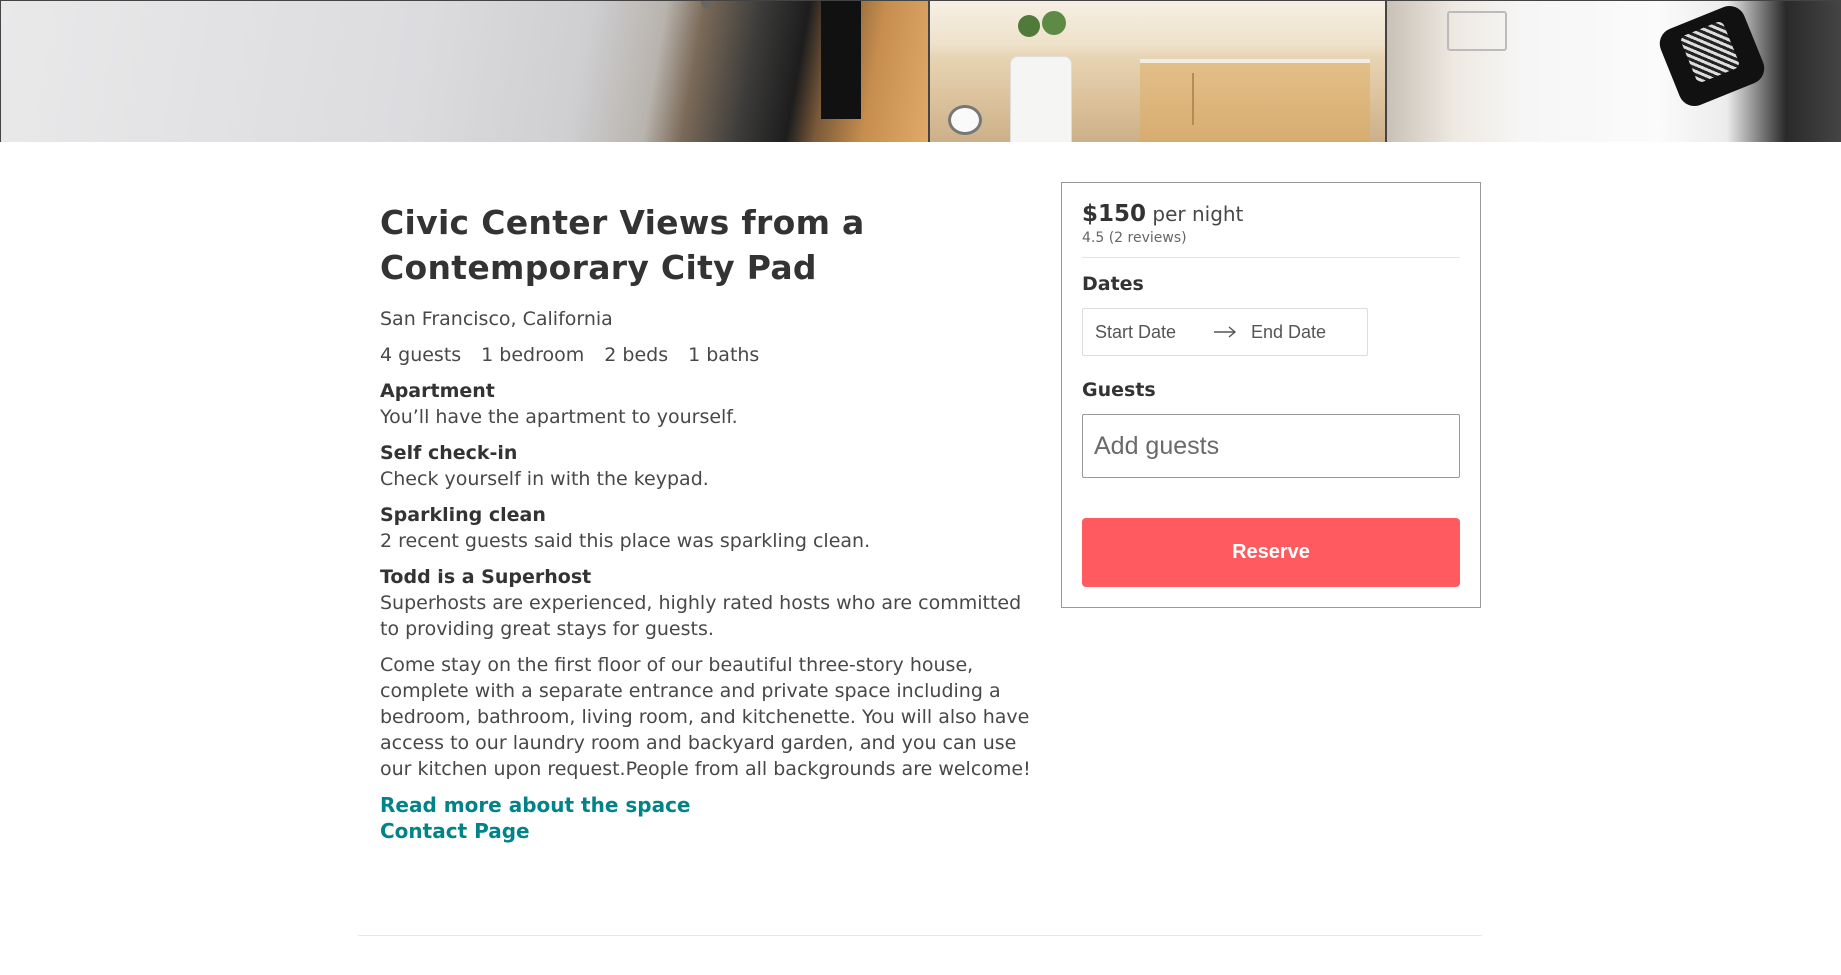 Image resolution: width=1841 pixels, height=975 pixels. I want to click on feature-title: Sparkling clean, so click(463, 515).